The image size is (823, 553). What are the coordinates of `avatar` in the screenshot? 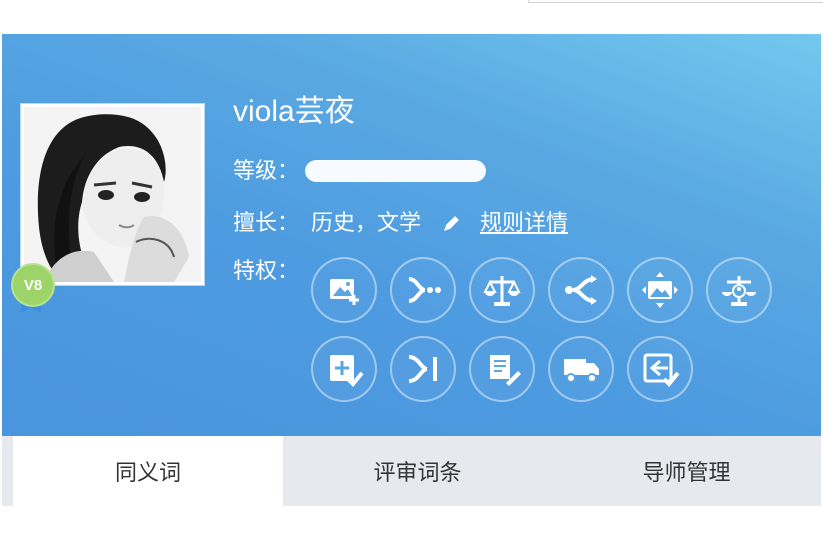 It's located at (112, 194).